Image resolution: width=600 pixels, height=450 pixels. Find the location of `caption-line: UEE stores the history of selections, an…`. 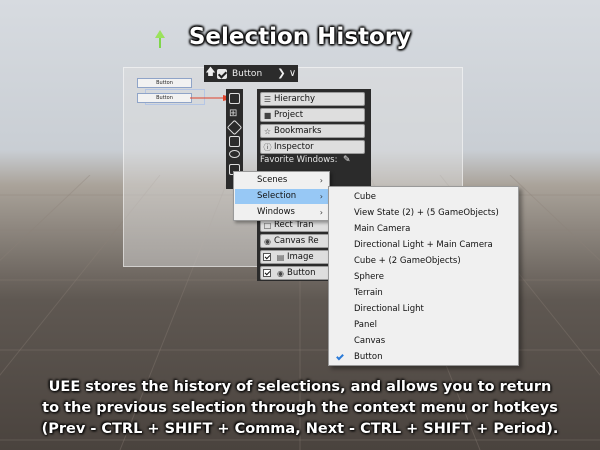

caption-line: UEE stores the history of selections, an… is located at coordinates (300, 387).